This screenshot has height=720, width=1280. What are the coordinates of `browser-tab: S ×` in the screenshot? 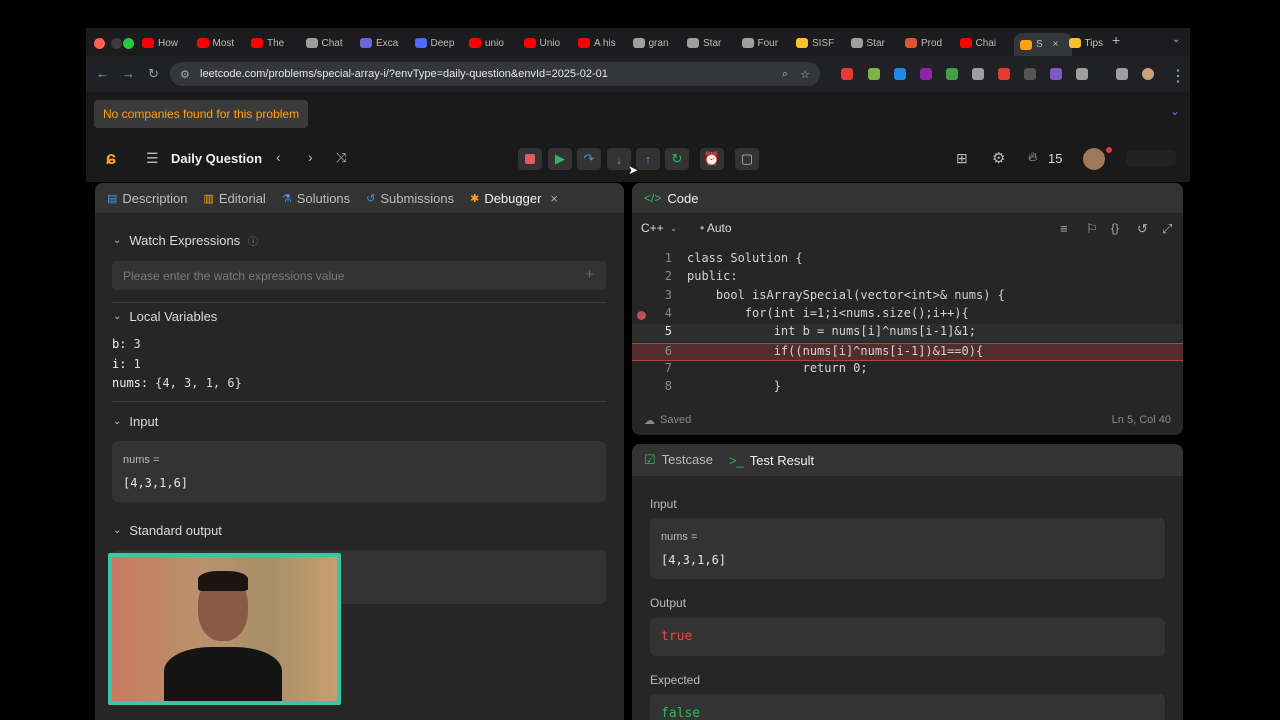 It's located at (1043, 44).